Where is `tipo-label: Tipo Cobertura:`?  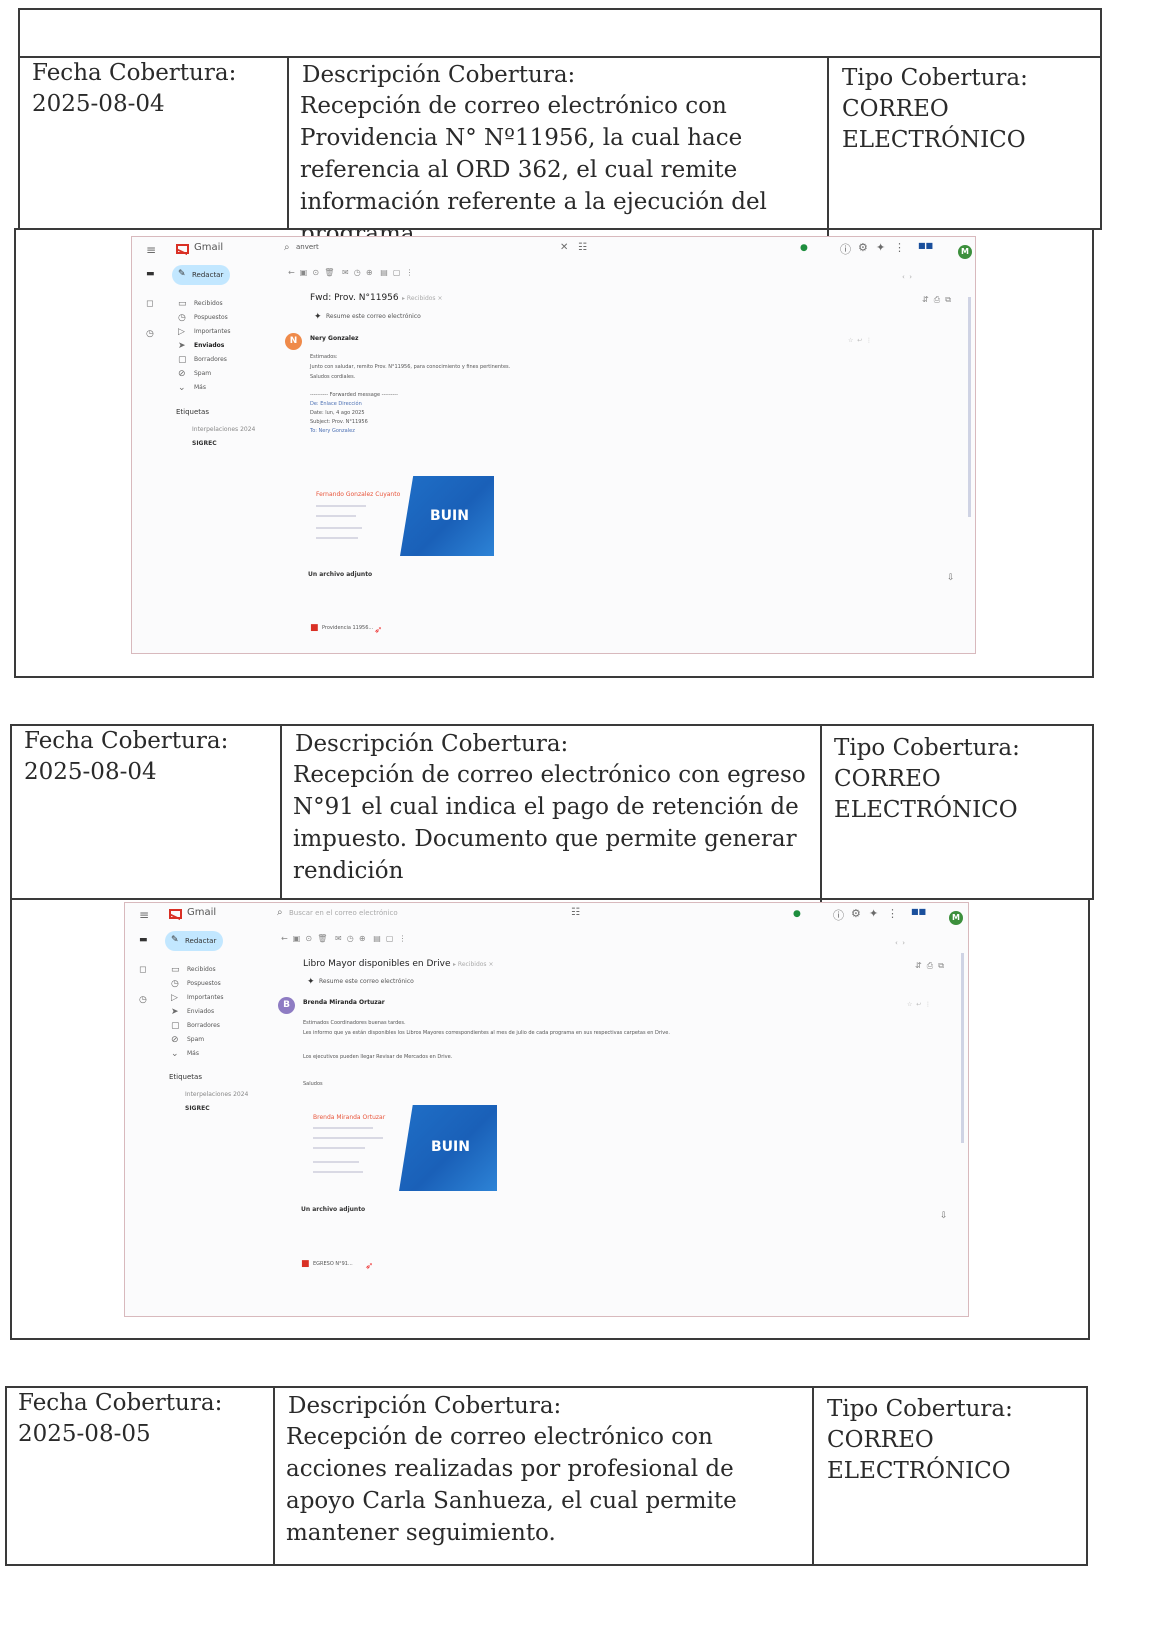 tipo-label: Tipo Cobertura: is located at coordinates (935, 78).